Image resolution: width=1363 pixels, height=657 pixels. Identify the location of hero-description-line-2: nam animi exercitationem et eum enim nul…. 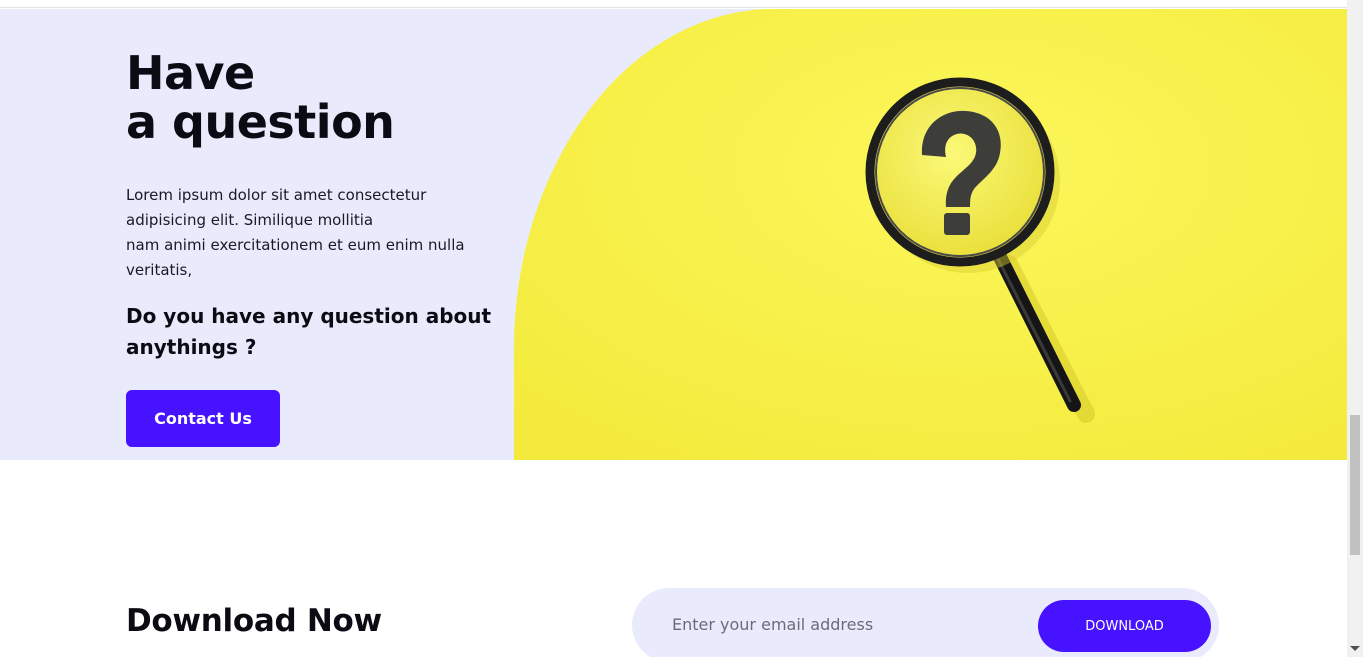
(295, 257).